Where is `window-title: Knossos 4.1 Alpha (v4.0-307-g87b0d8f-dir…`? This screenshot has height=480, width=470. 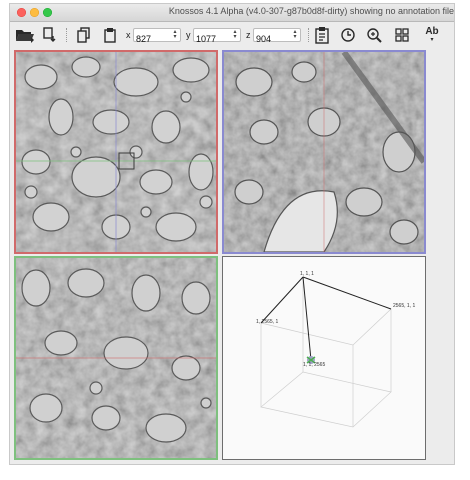
window-title: Knossos 4.1 Alpha (v4.0-307-g87b0d8f-dir… is located at coordinates (311, 11).